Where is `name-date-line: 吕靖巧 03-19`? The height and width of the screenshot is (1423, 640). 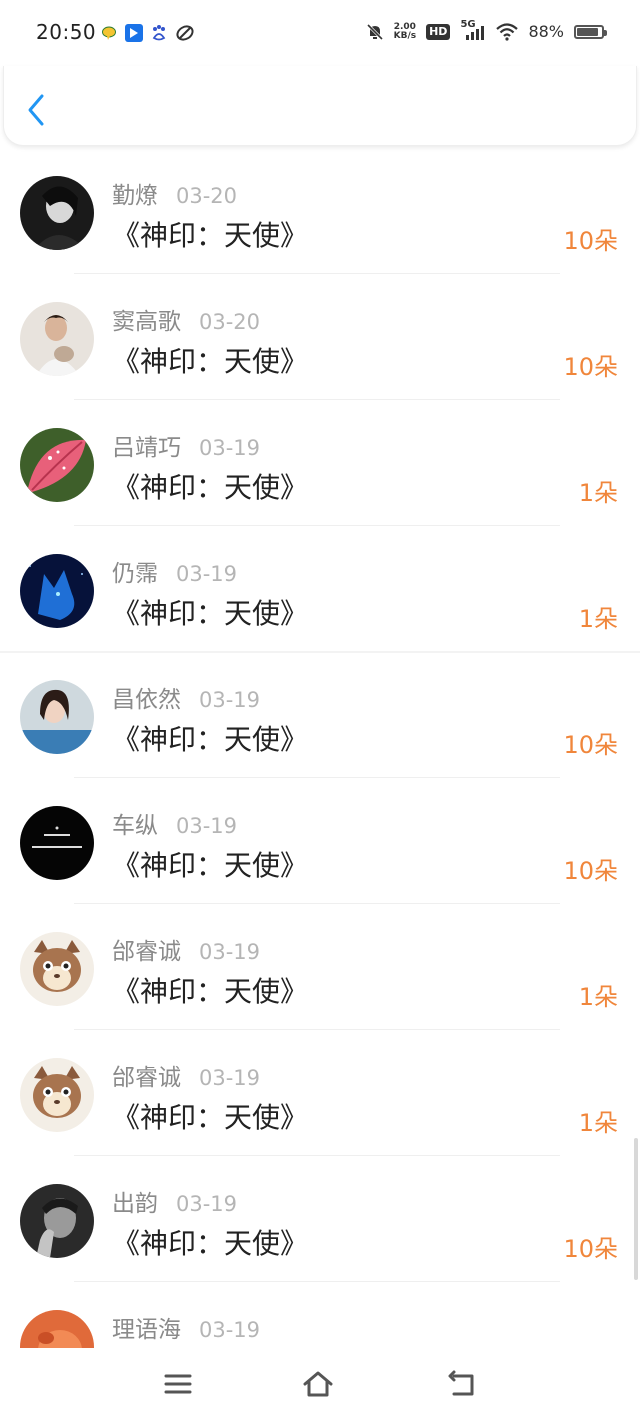 name-date-line: 吕靖巧 03-19 is located at coordinates (186, 445).